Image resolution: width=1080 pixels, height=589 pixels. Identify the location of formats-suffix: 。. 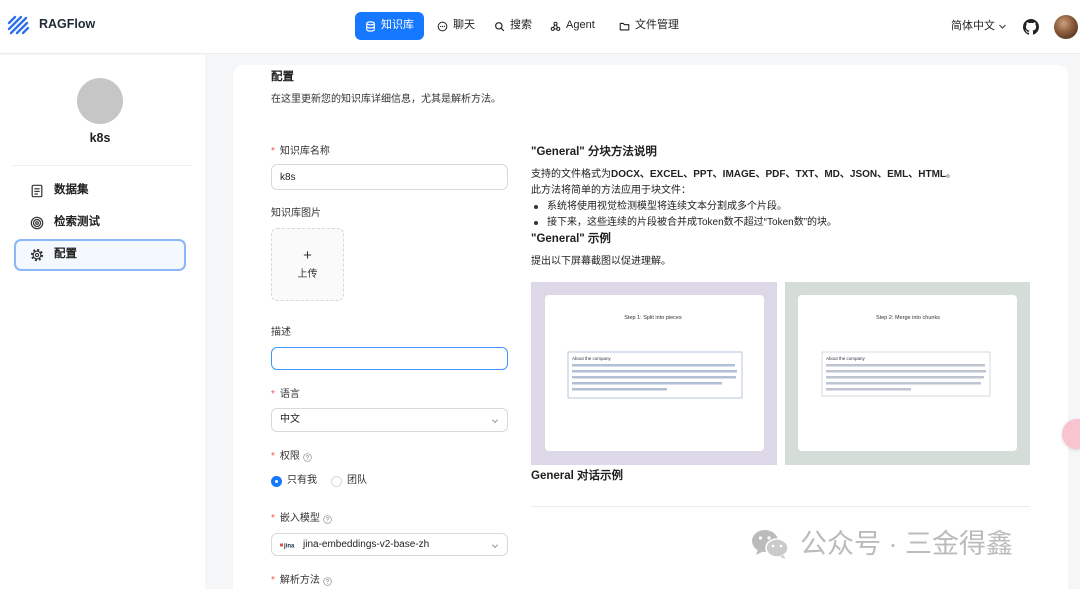
(951, 174).